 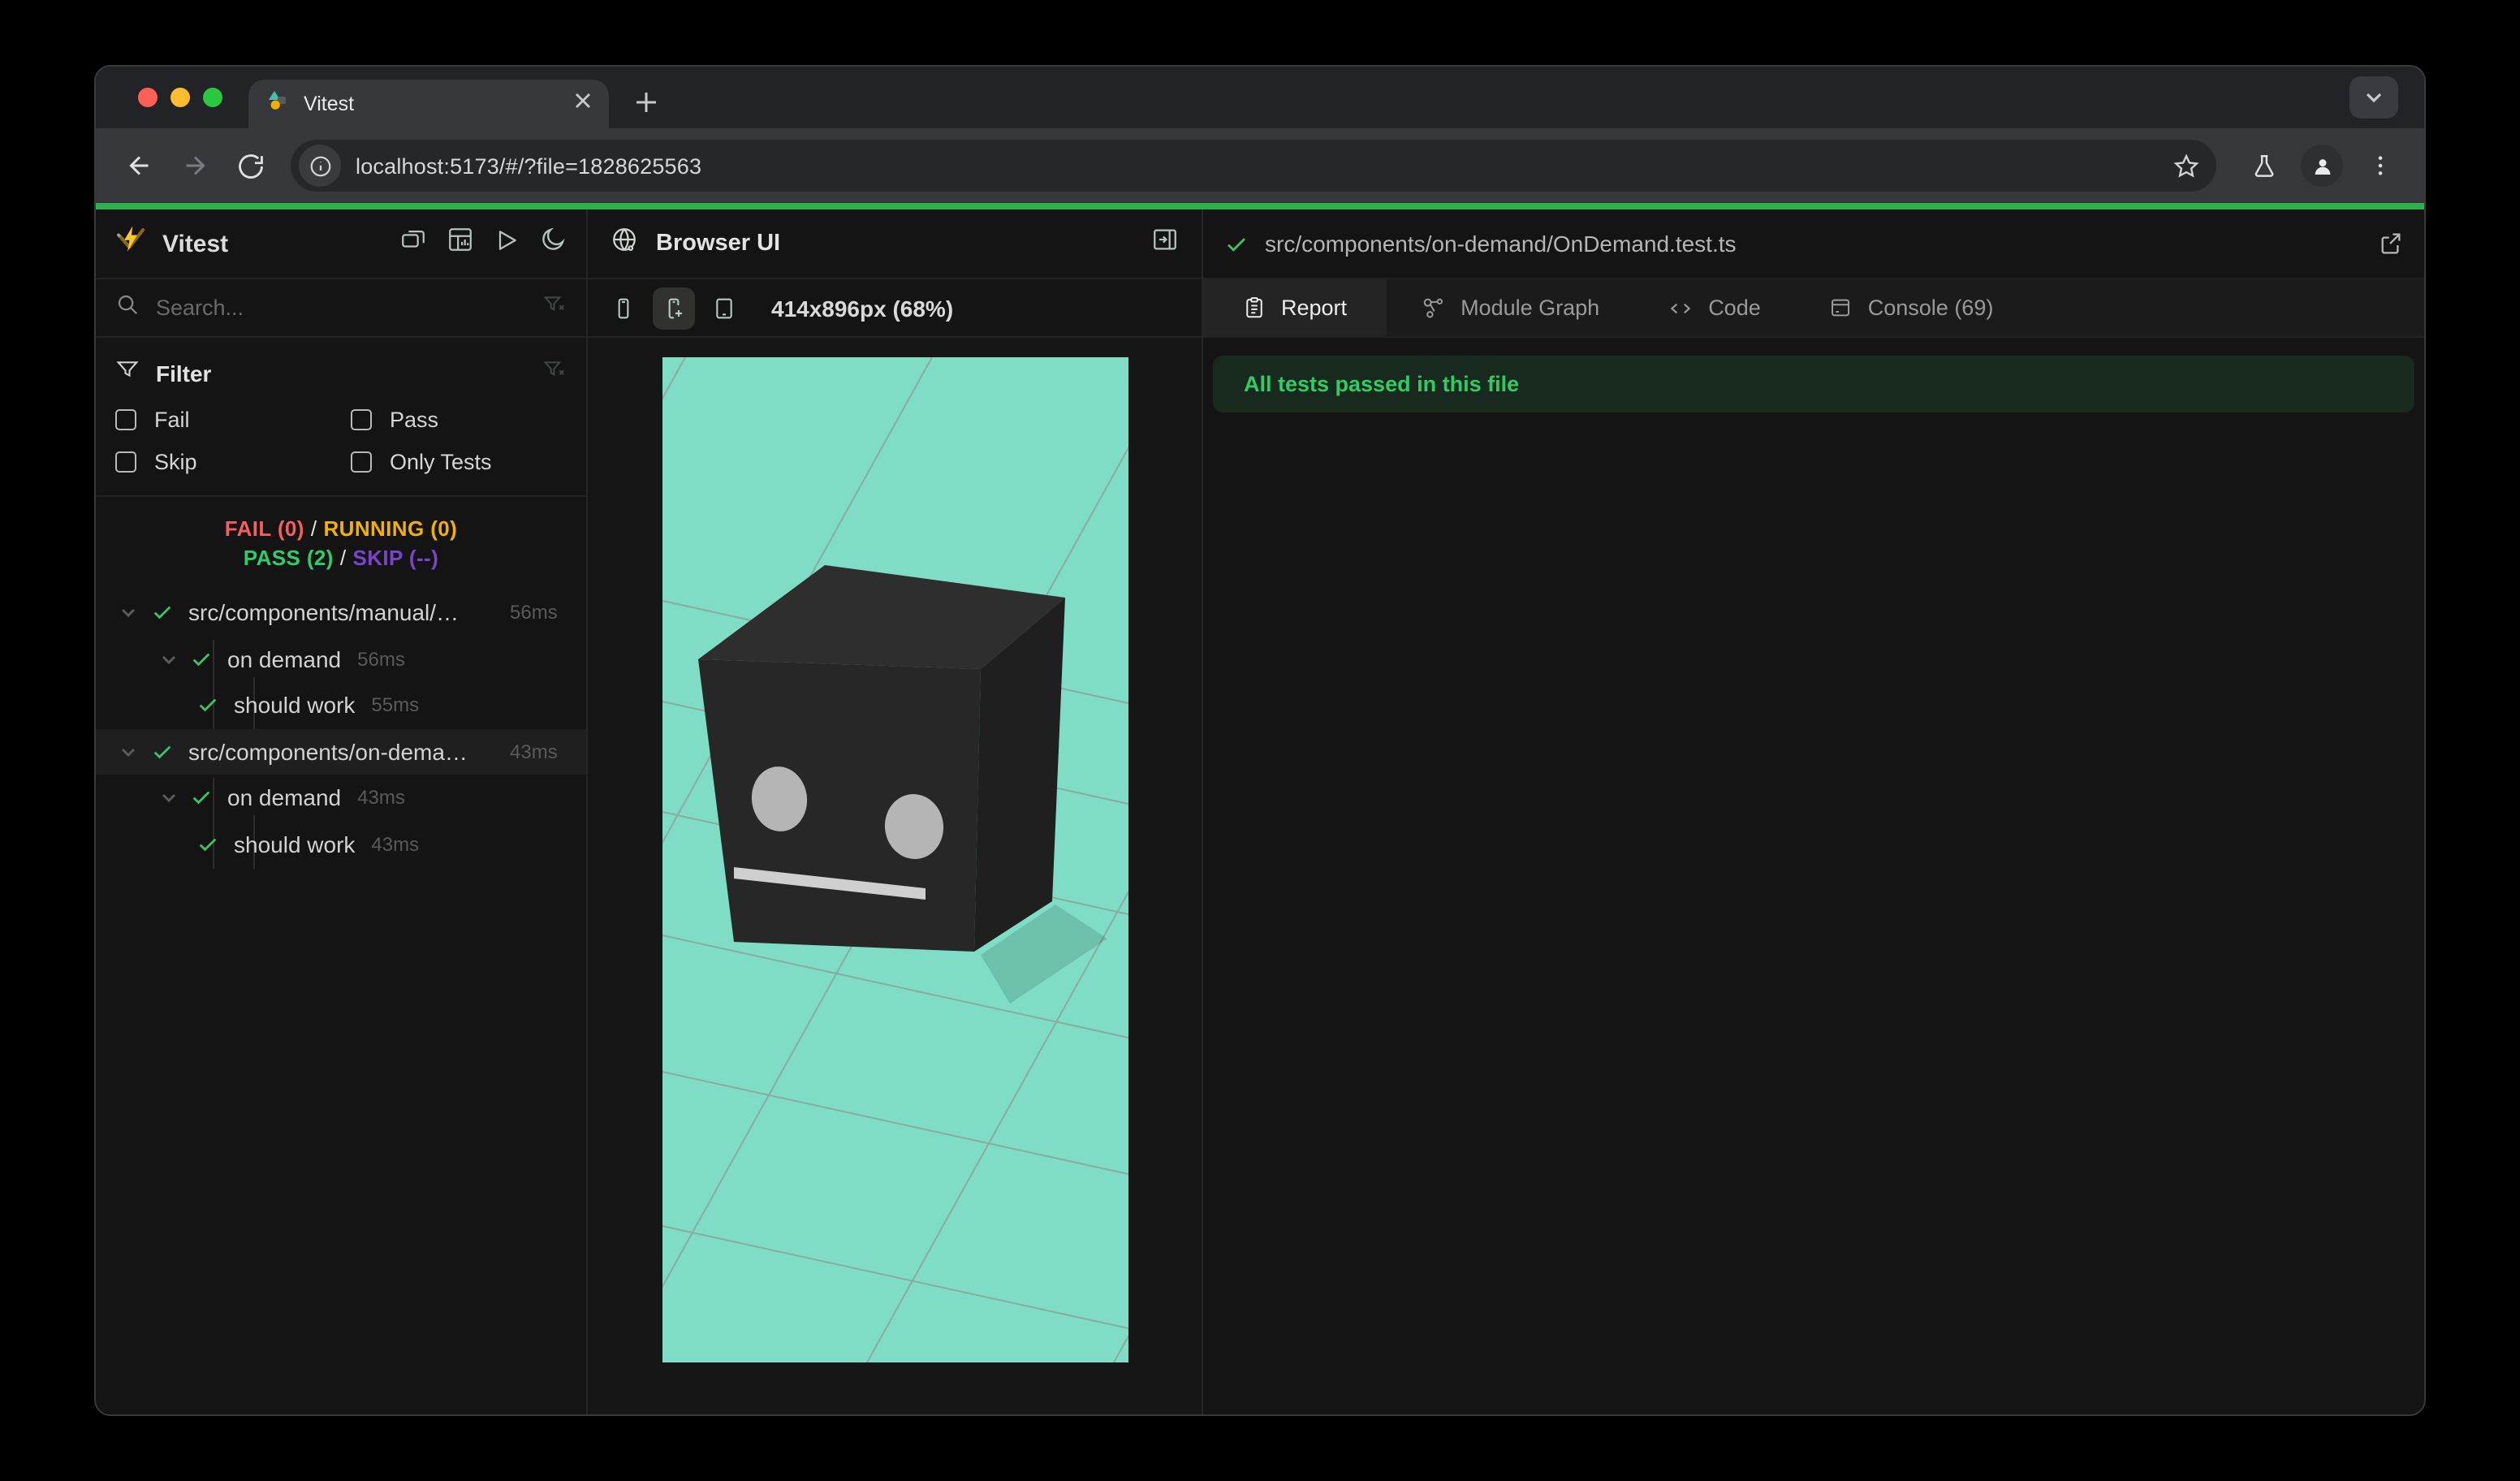 I want to click on close-window-button, so click(x=148, y=97).